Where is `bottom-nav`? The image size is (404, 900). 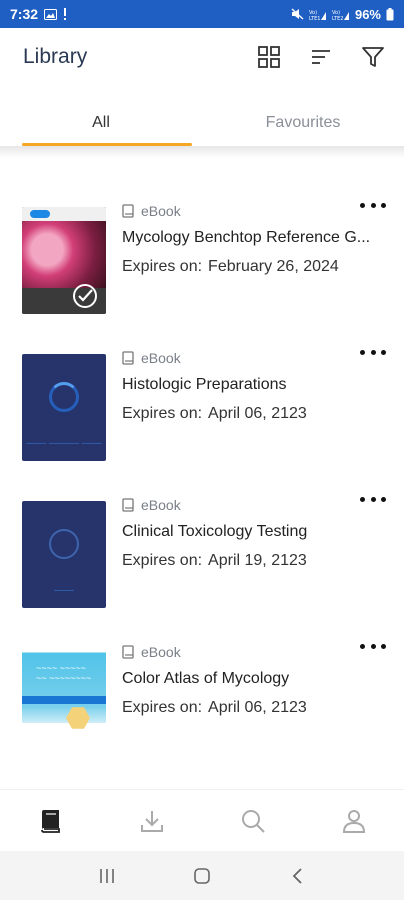
bottom-nav is located at coordinates (202, 820).